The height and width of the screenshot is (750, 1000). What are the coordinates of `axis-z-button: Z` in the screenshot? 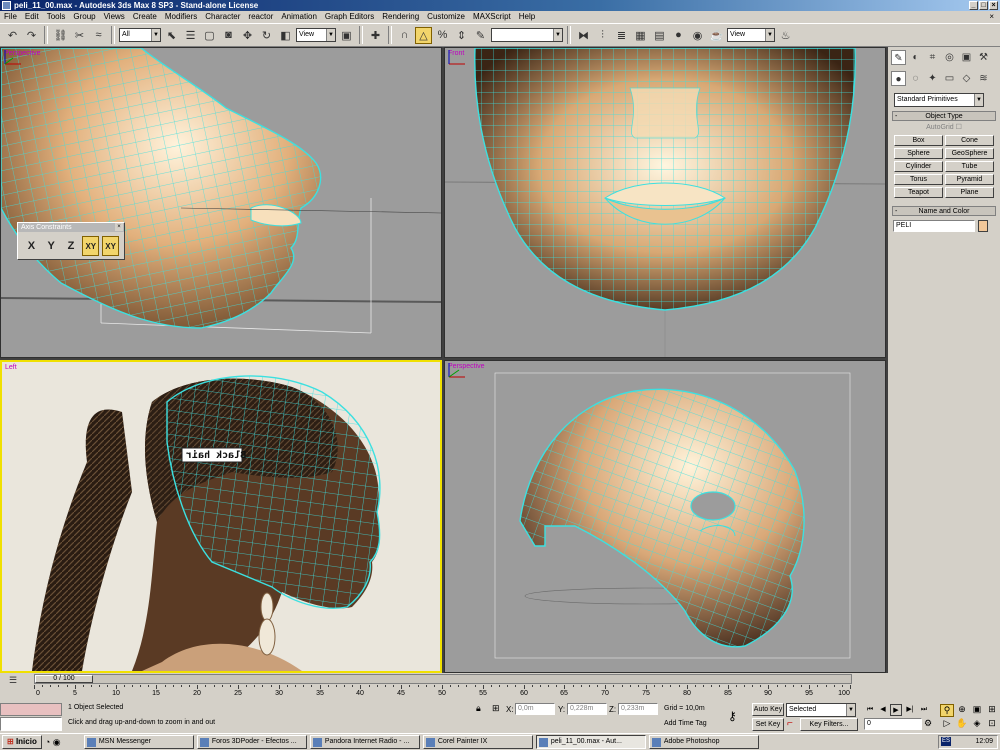 It's located at (71, 246).